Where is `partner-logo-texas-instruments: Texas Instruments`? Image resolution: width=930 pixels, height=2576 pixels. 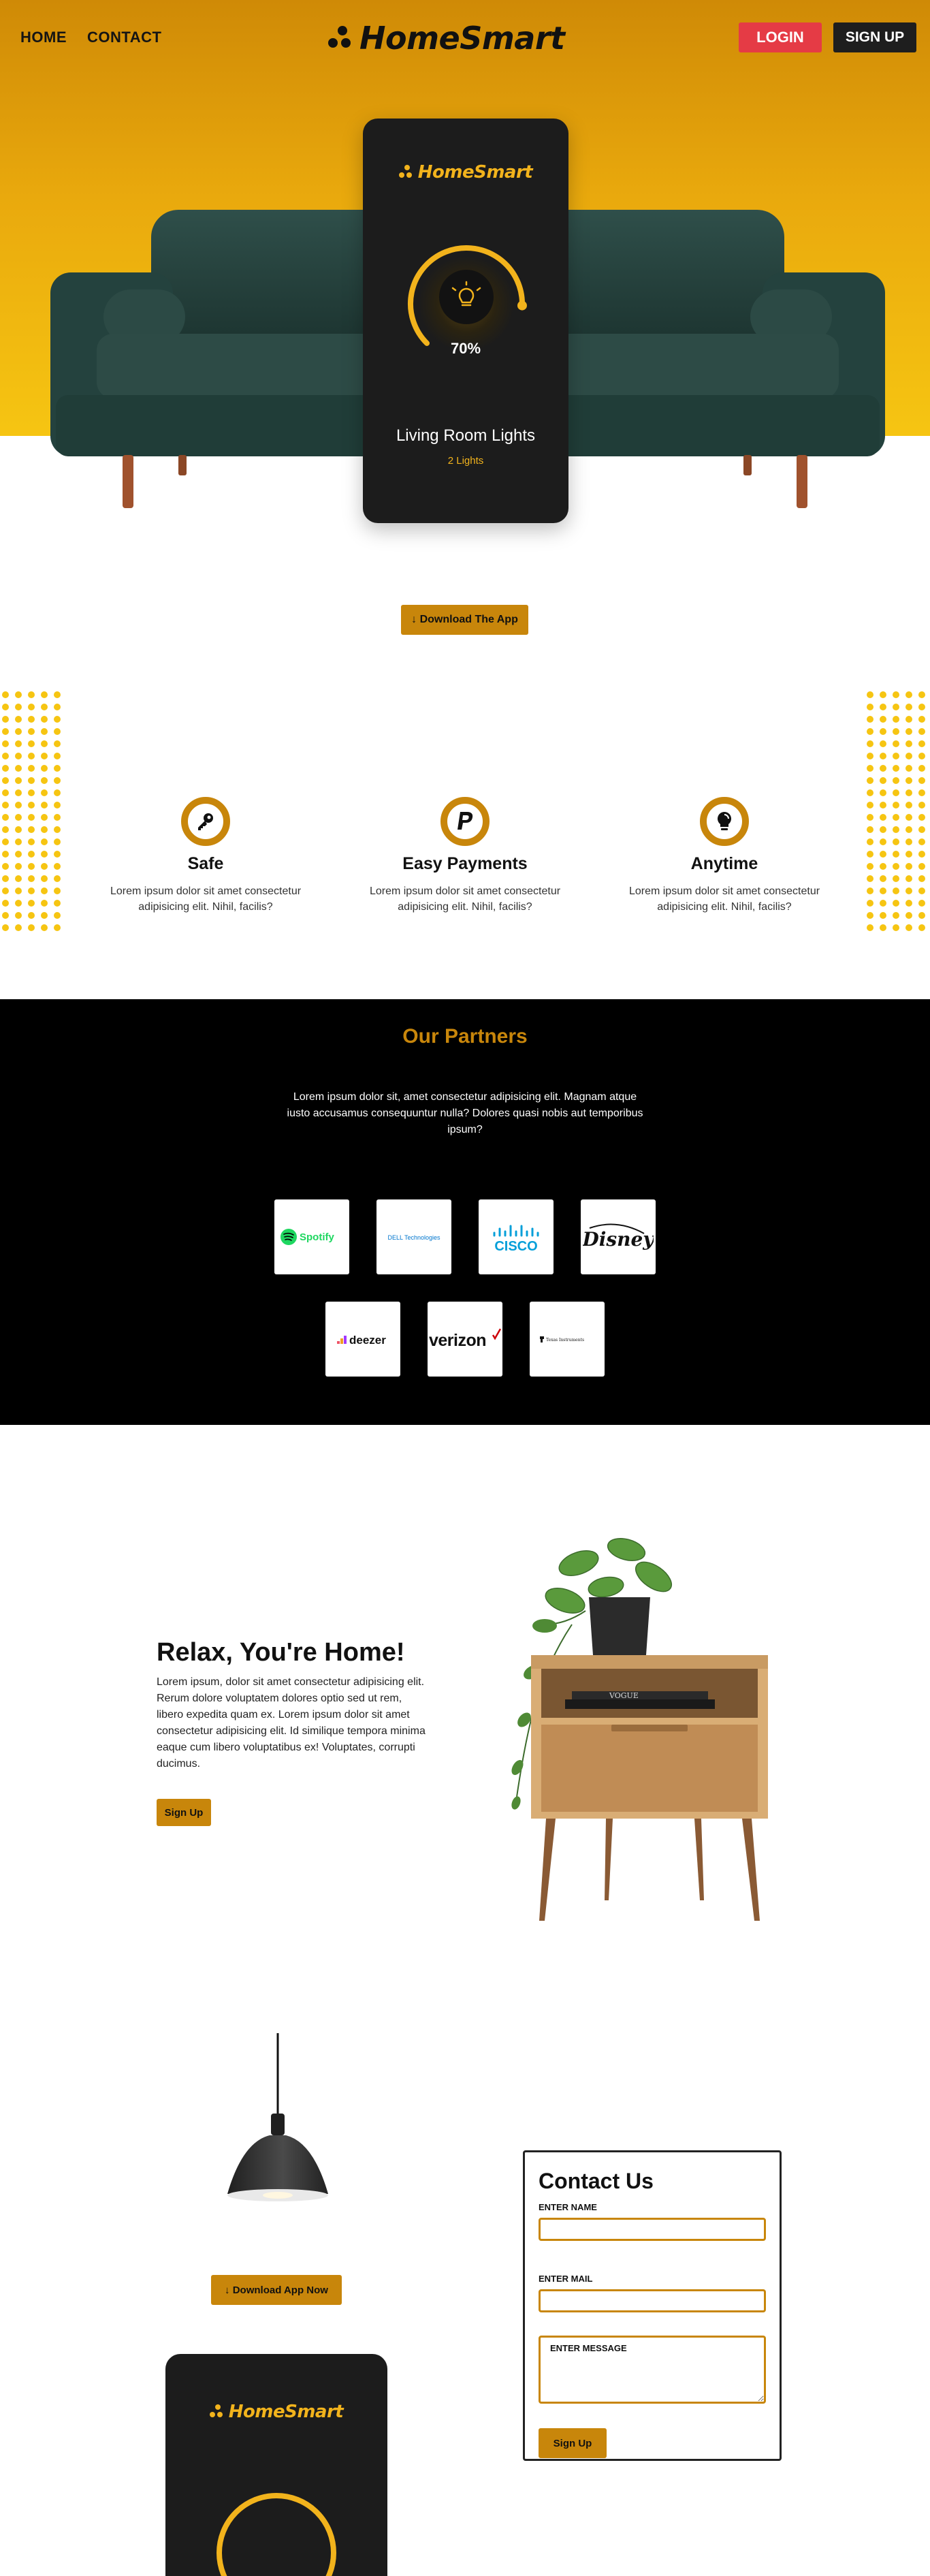
partner-logo-texas-instruments: Texas Instruments is located at coordinates (567, 1339).